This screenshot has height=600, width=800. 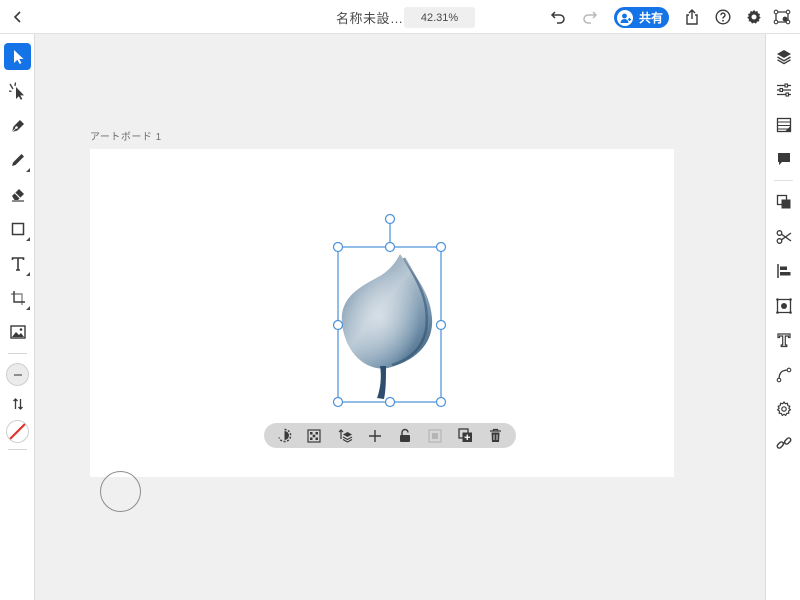 I want to click on transparency-grid-button, so click(x=314, y=435).